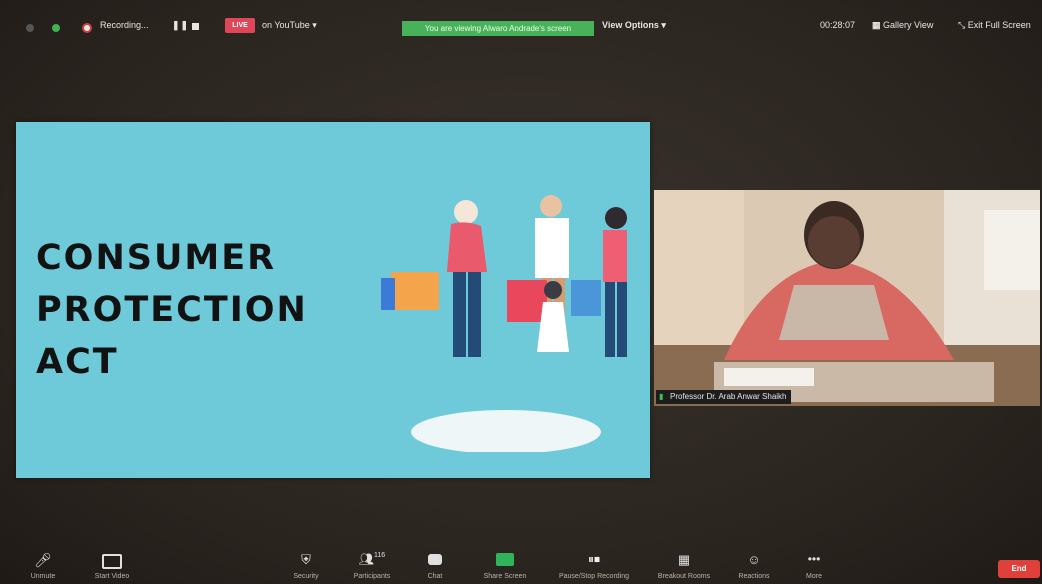 The image size is (1042, 584). I want to click on chat-button: Chat, so click(435, 565).